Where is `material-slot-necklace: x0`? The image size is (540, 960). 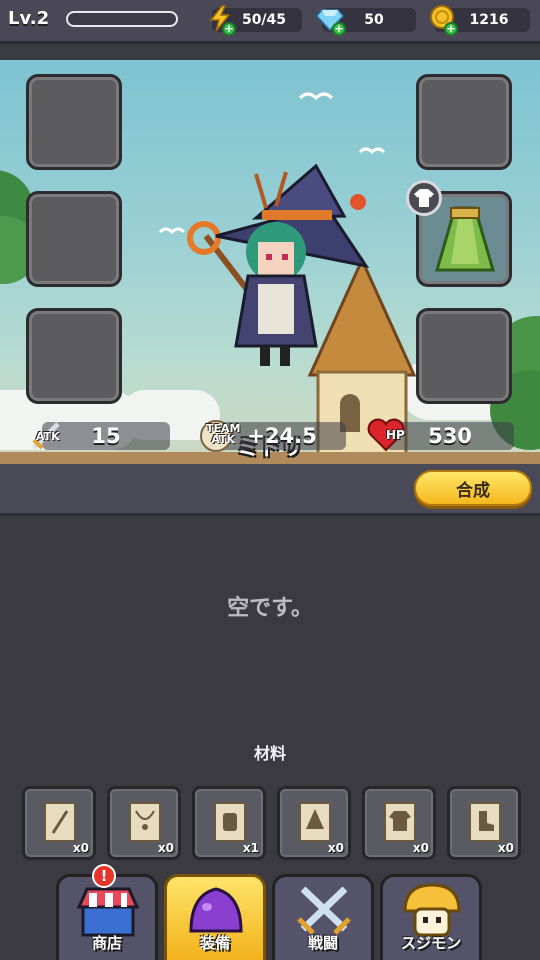 material-slot-necklace: x0 is located at coordinates (144, 823).